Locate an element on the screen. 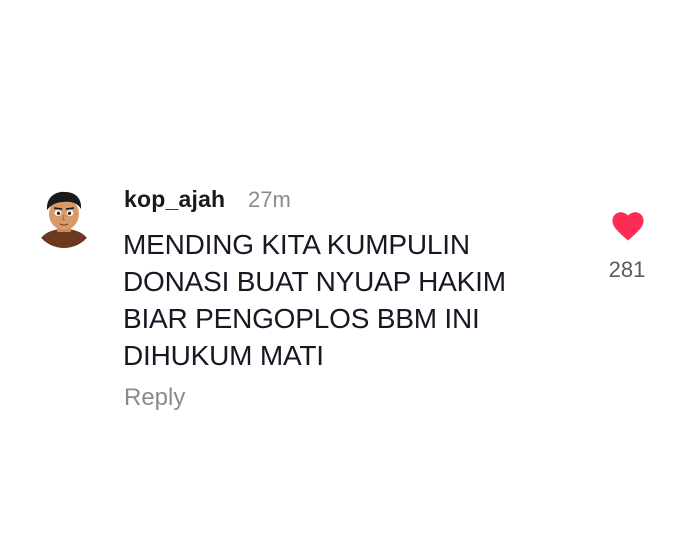 The width and height of the screenshot is (680, 537). username: kop_ajah is located at coordinates (174, 199).